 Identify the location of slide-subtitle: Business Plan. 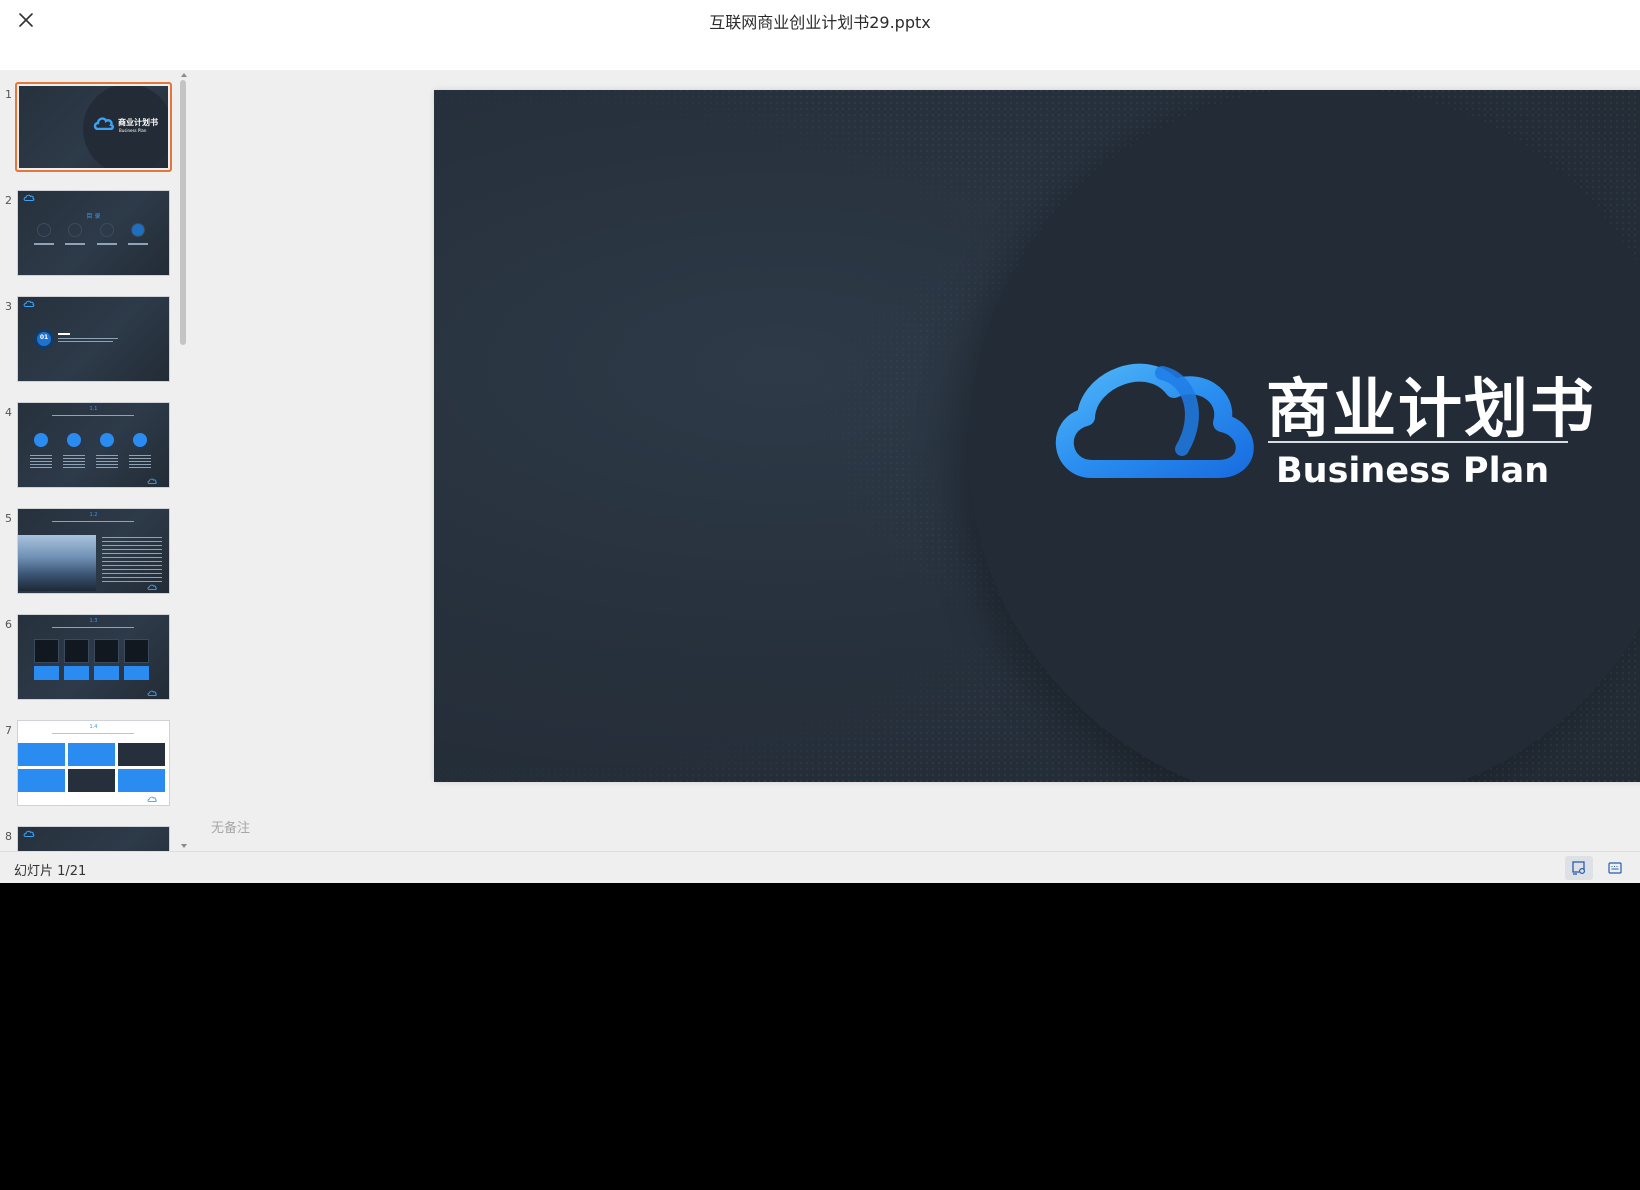
(1413, 471).